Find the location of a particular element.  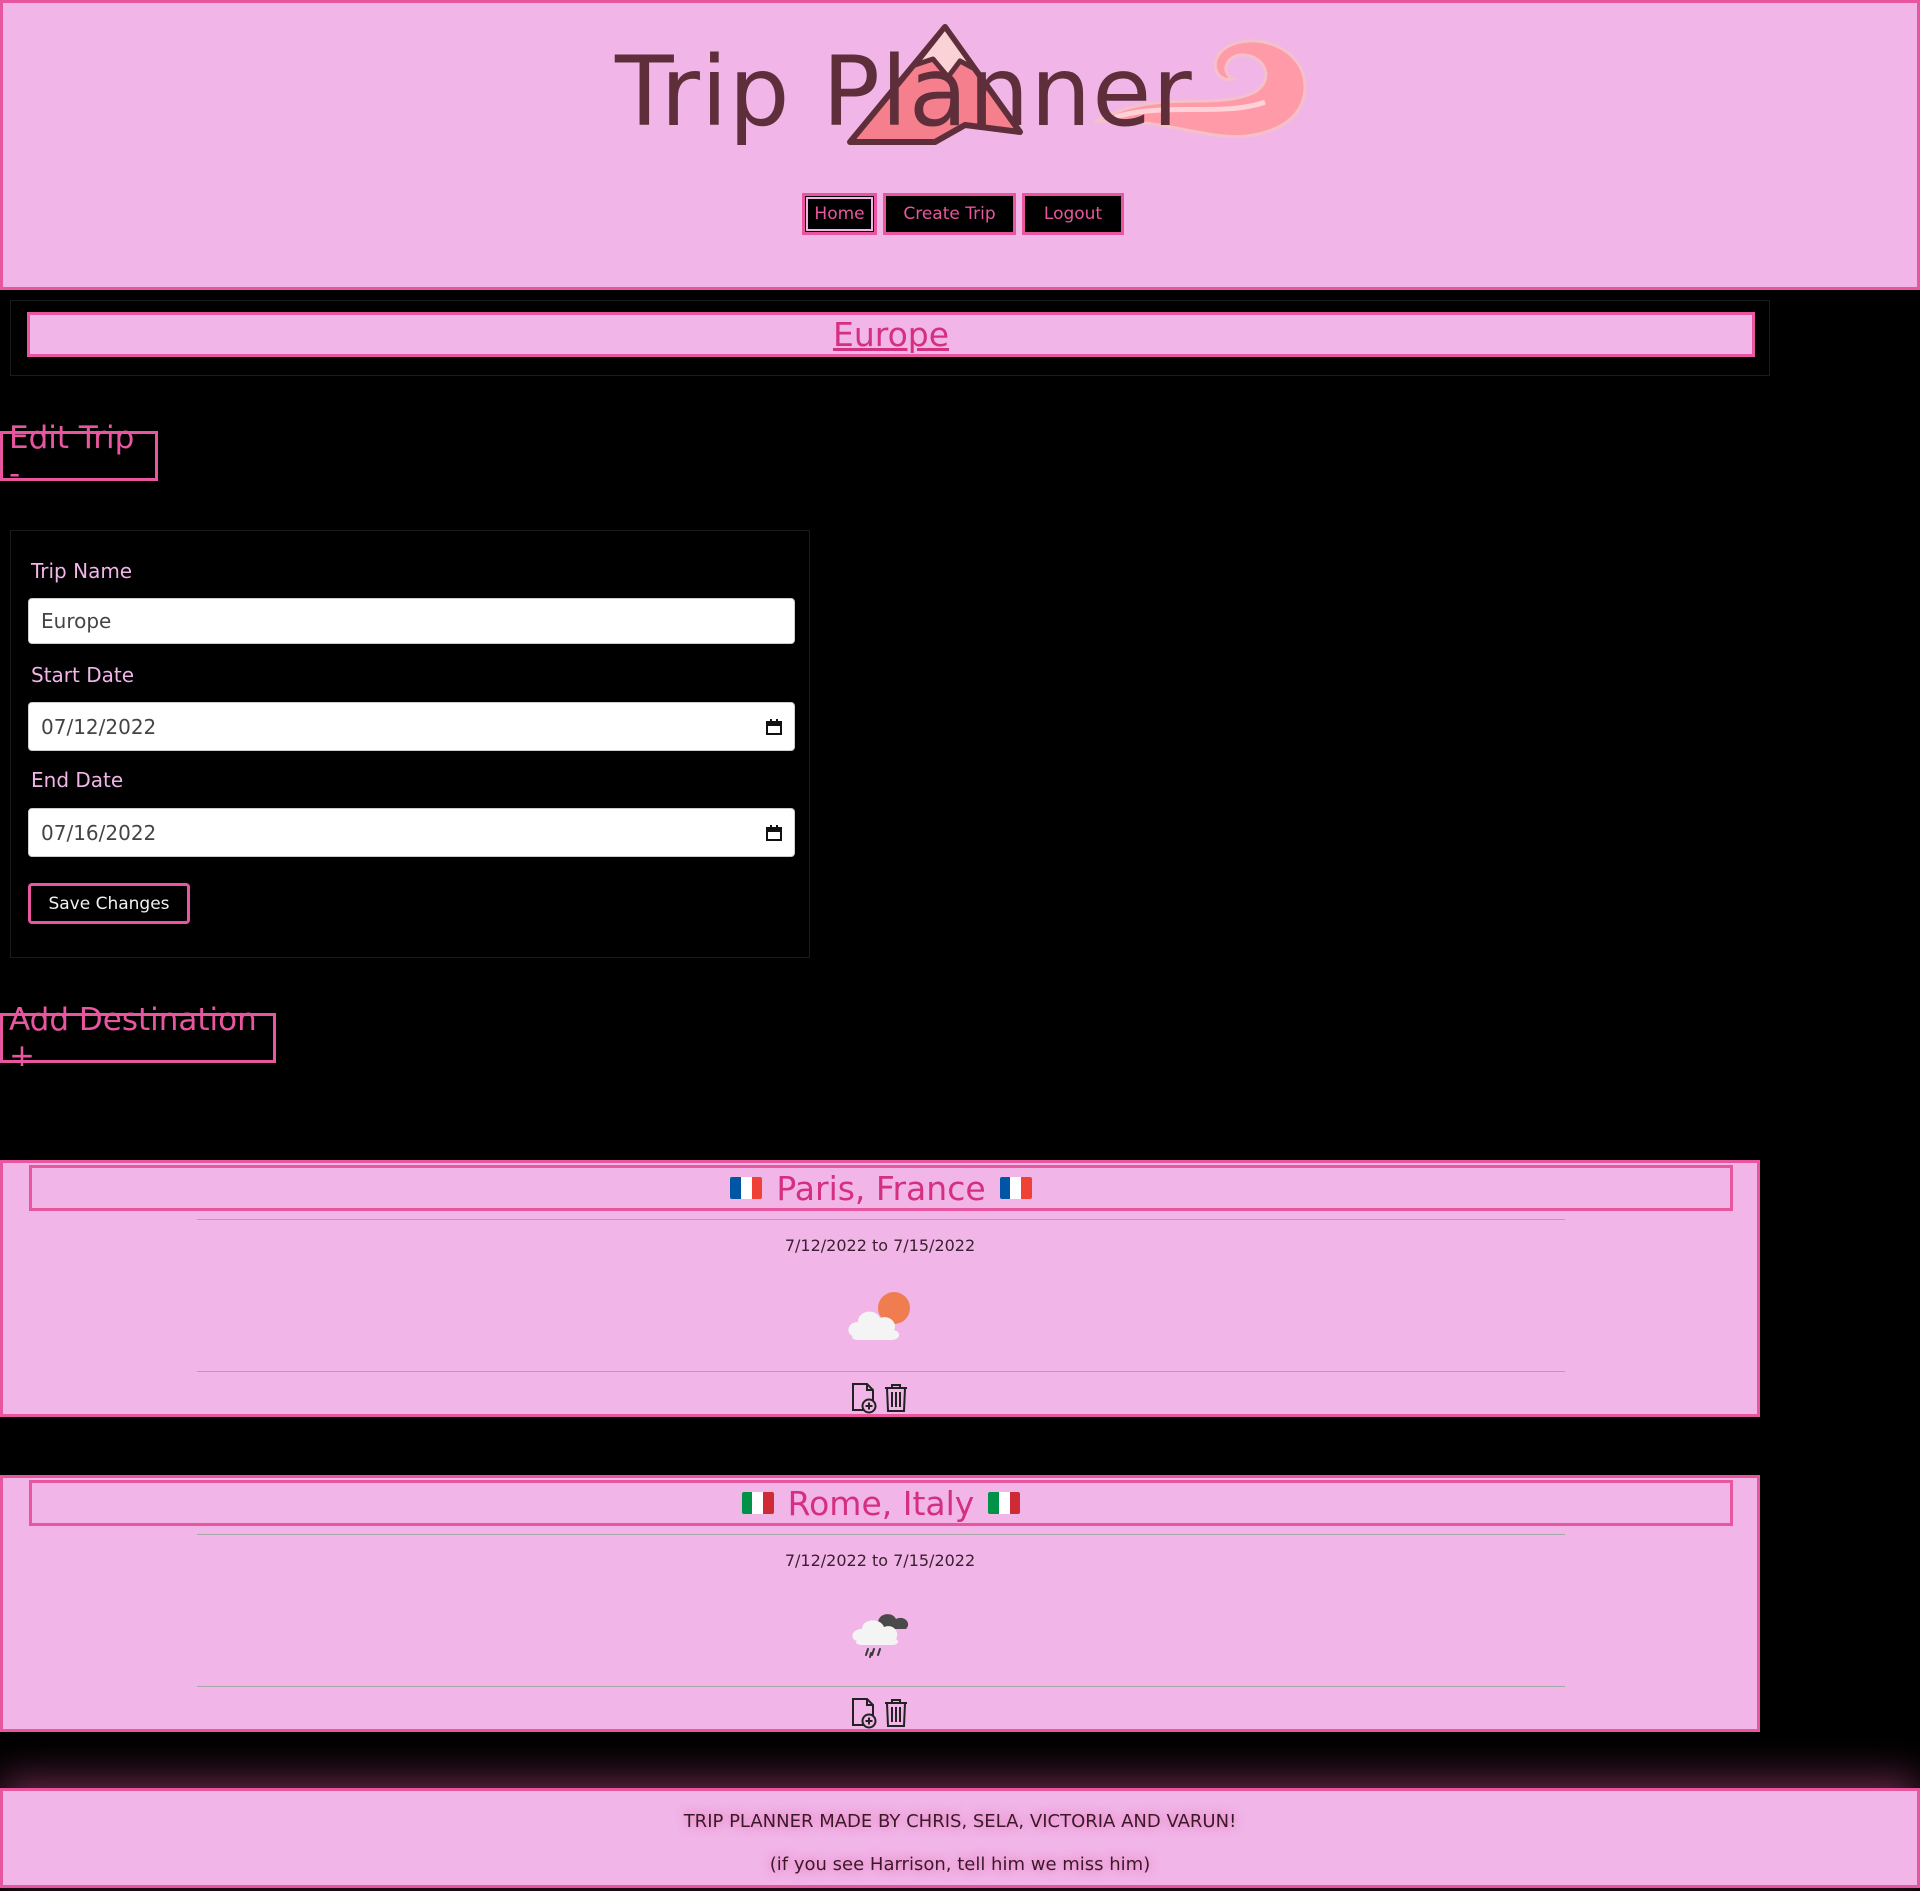

trip-title-section: Europe is located at coordinates (890, 338).